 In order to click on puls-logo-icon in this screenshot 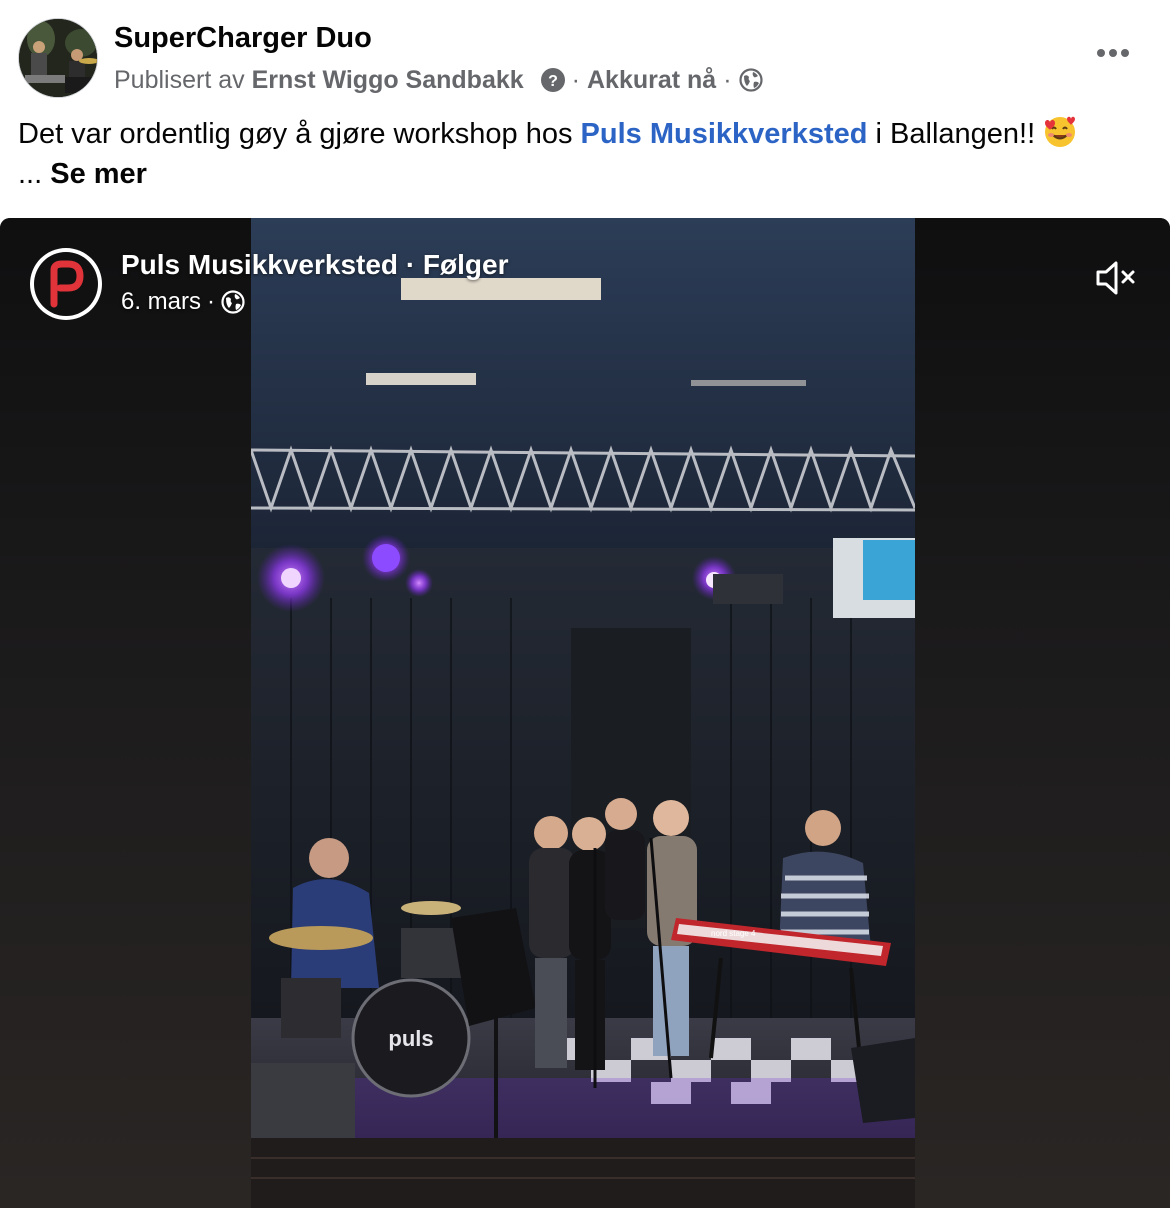, I will do `click(67, 284)`.